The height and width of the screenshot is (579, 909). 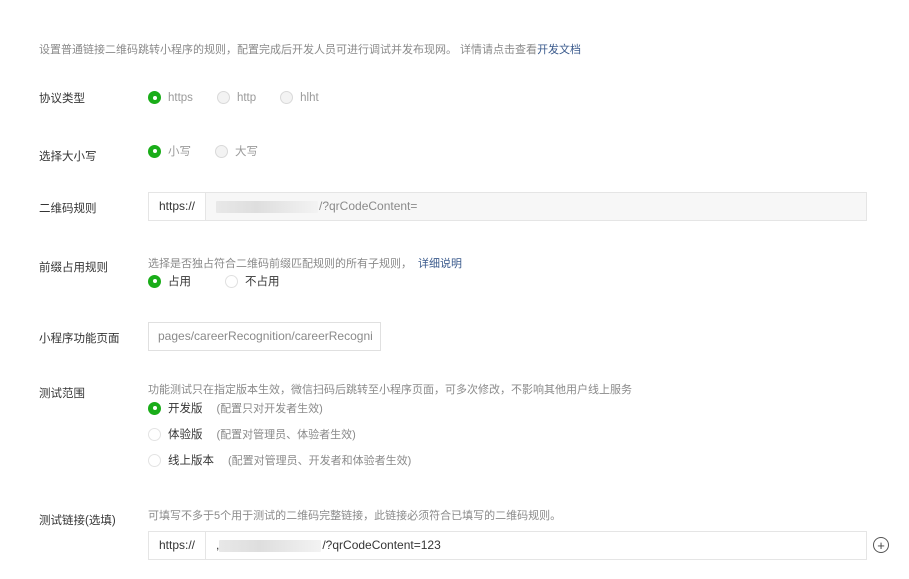 I want to click on test-link-label: 测试链接(选填), so click(x=77, y=521).